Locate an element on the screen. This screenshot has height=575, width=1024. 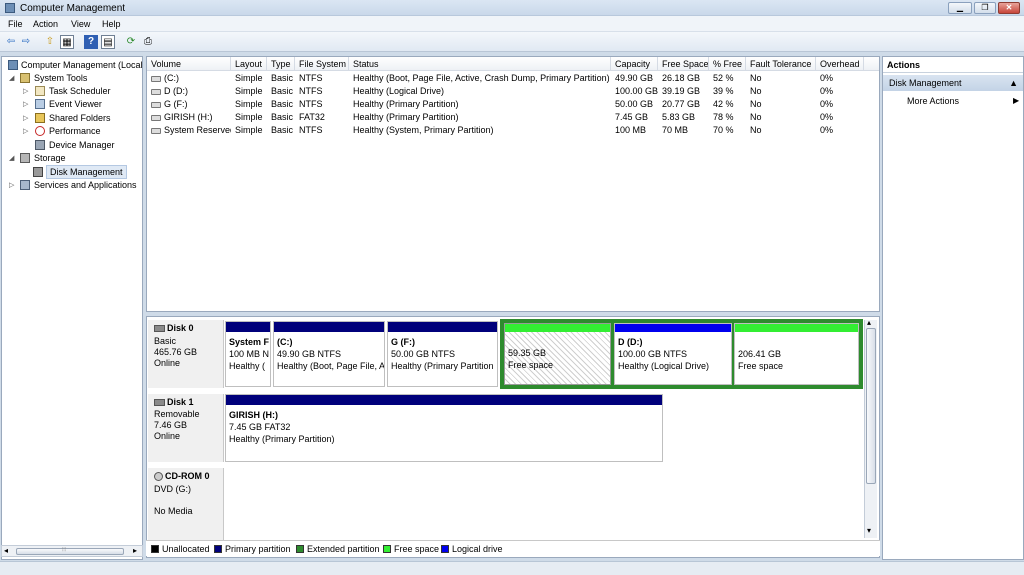
tree-item-computer-management: Computer Management (Local is located at coordinates (81, 65).